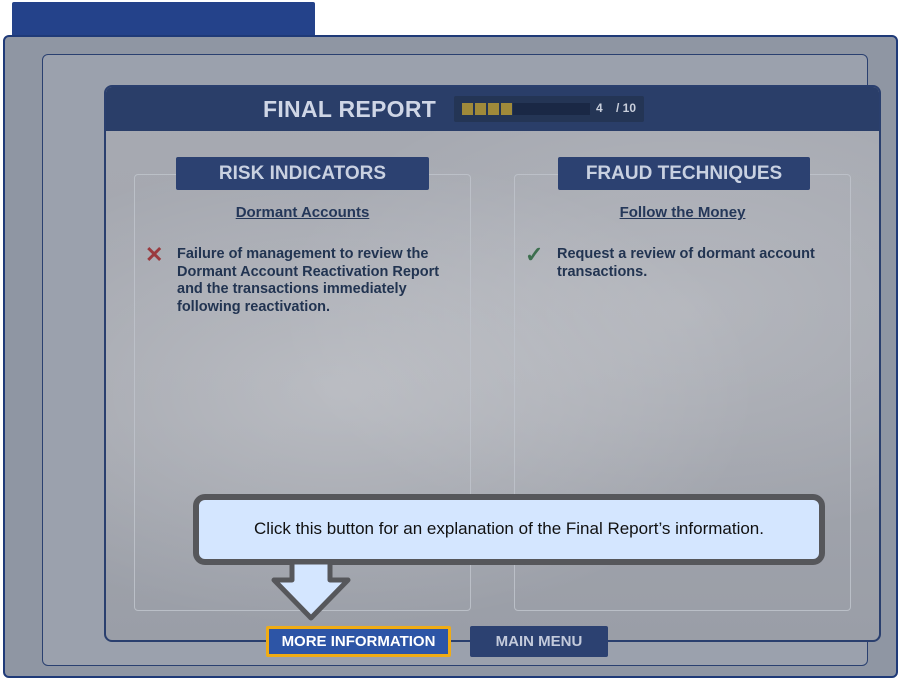 The width and height of the screenshot is (906, 685). Describe the element at coordinates (539, 641) in the screenshot. I see `main-menu-button: MAIN MENU` at that location.